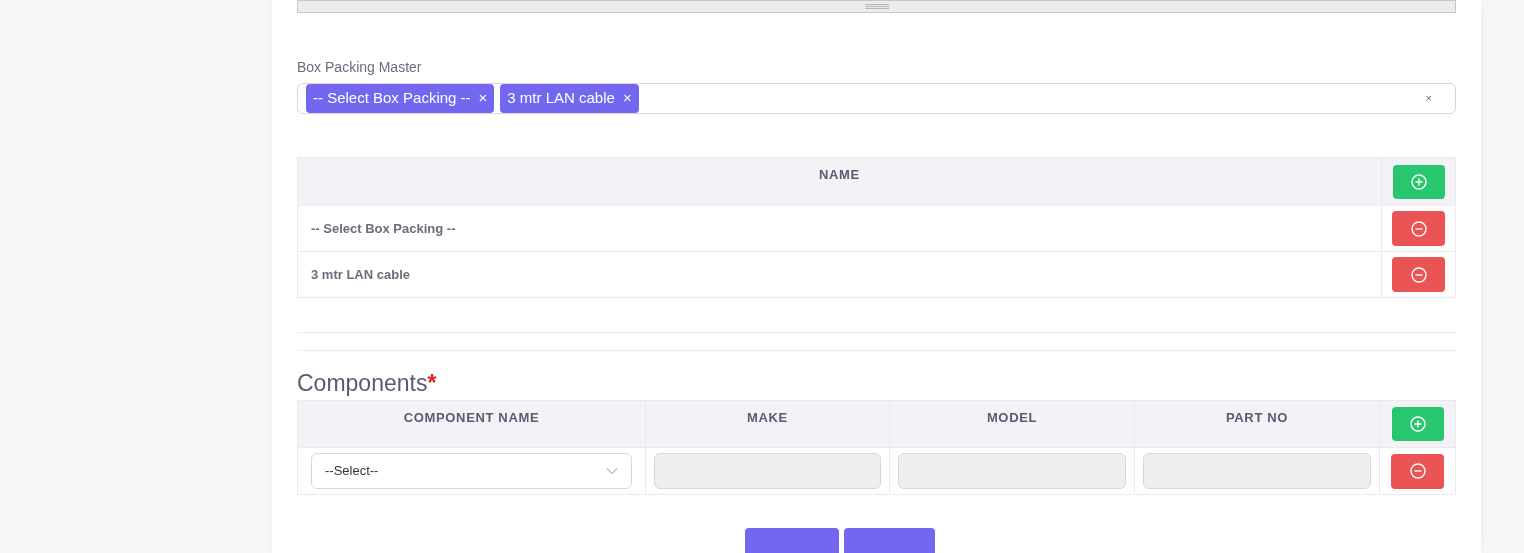 This screenshot has width=1524, height=553. I want to click on textarea-resize-bar, so click(876, 6).